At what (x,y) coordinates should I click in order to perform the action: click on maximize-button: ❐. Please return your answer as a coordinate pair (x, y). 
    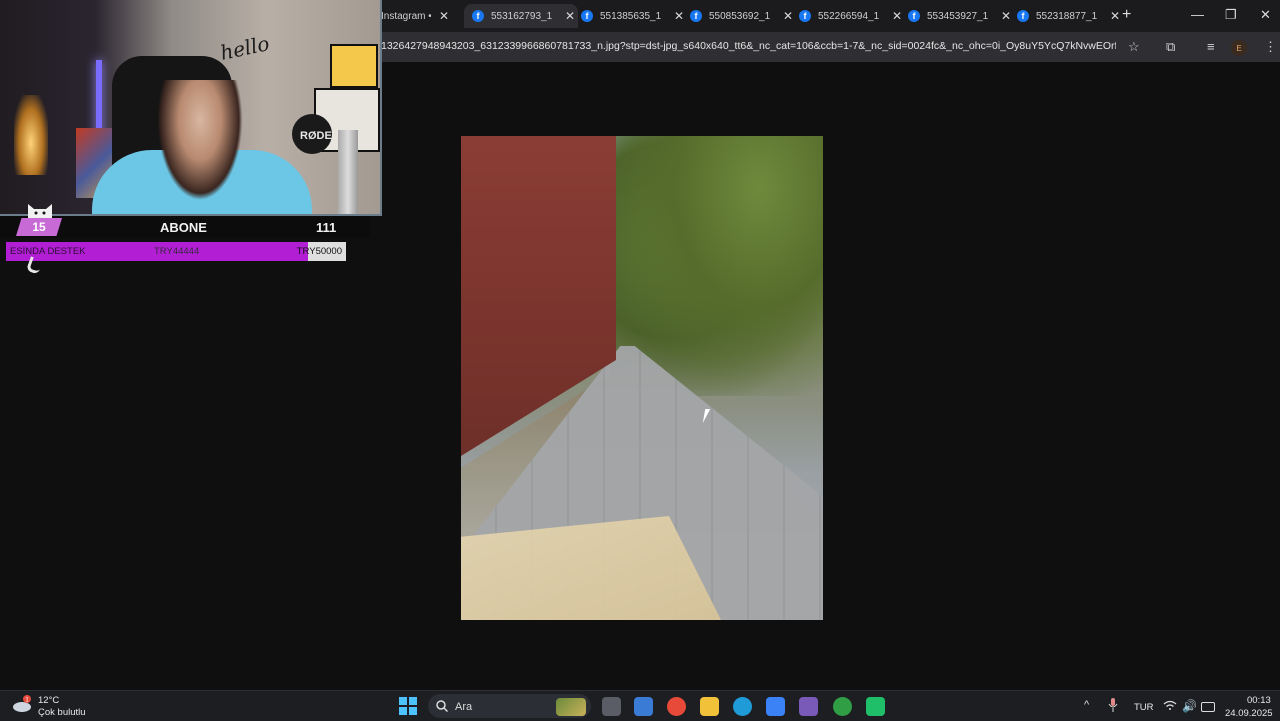
    Looking at the image, I should click on (1231, 15).